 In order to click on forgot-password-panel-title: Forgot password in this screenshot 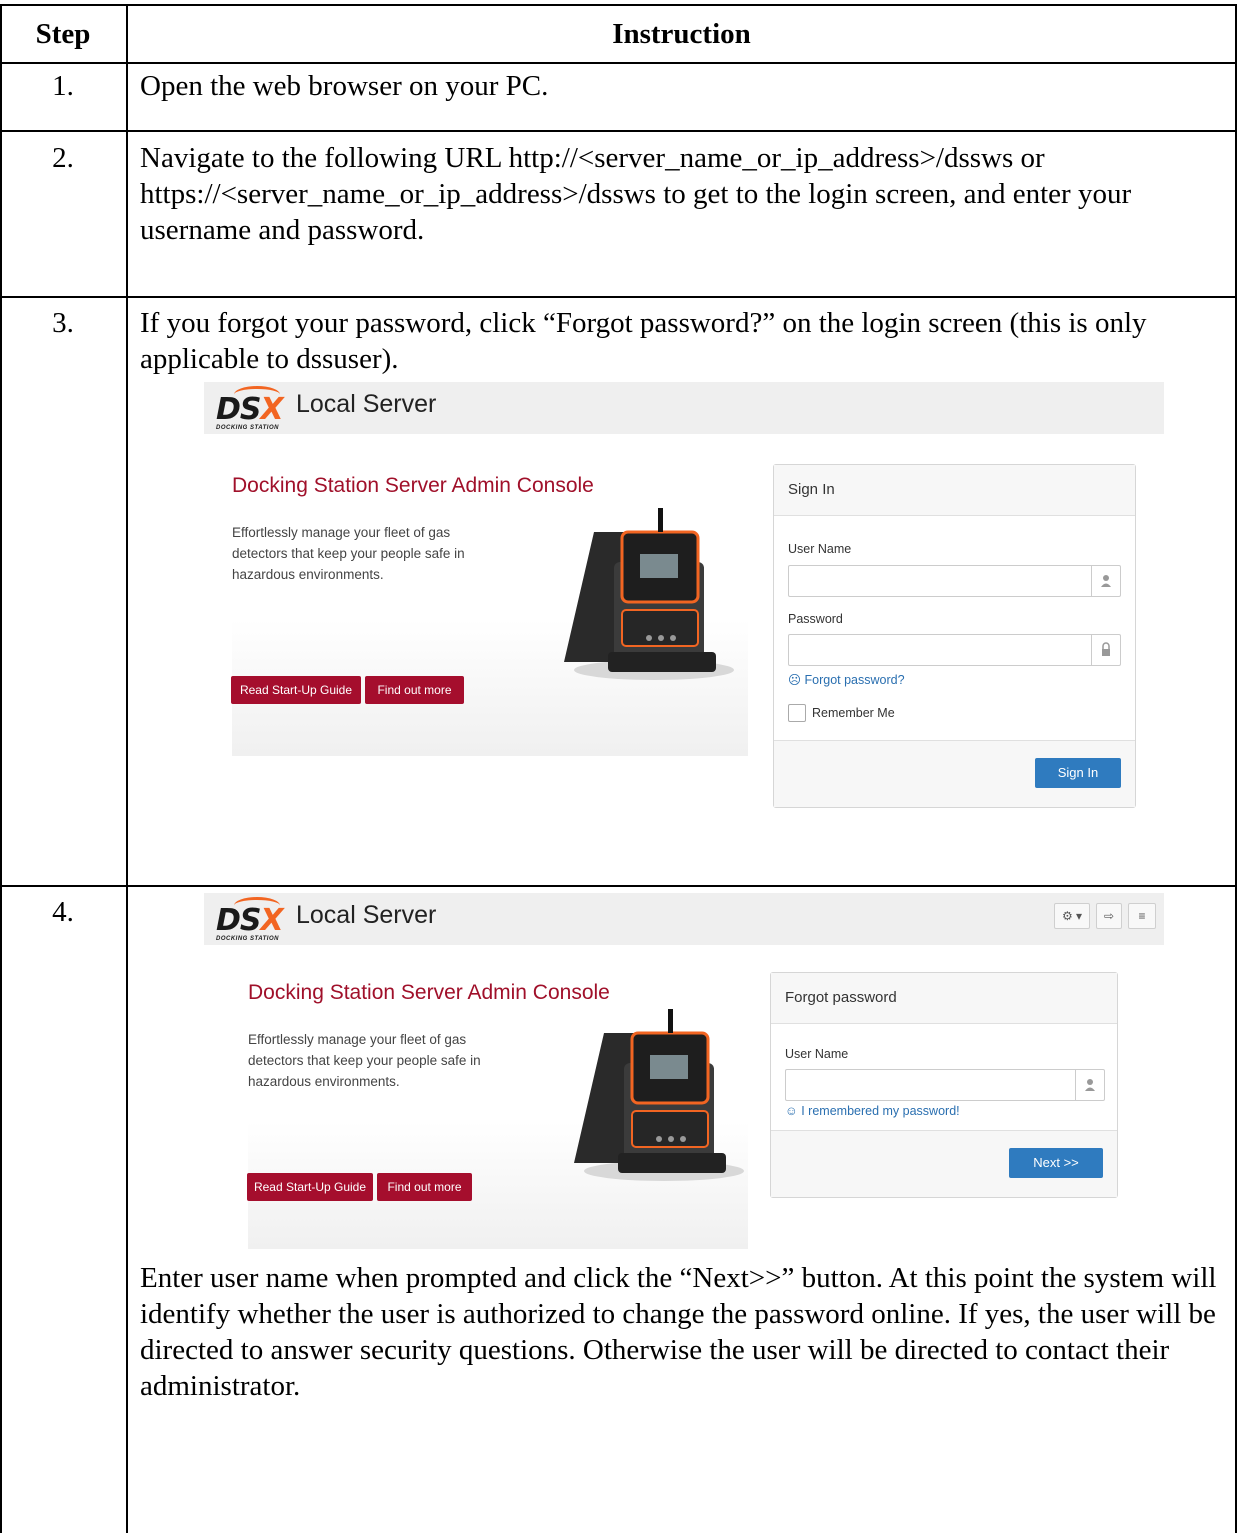, I will do `click(944, 998)`.